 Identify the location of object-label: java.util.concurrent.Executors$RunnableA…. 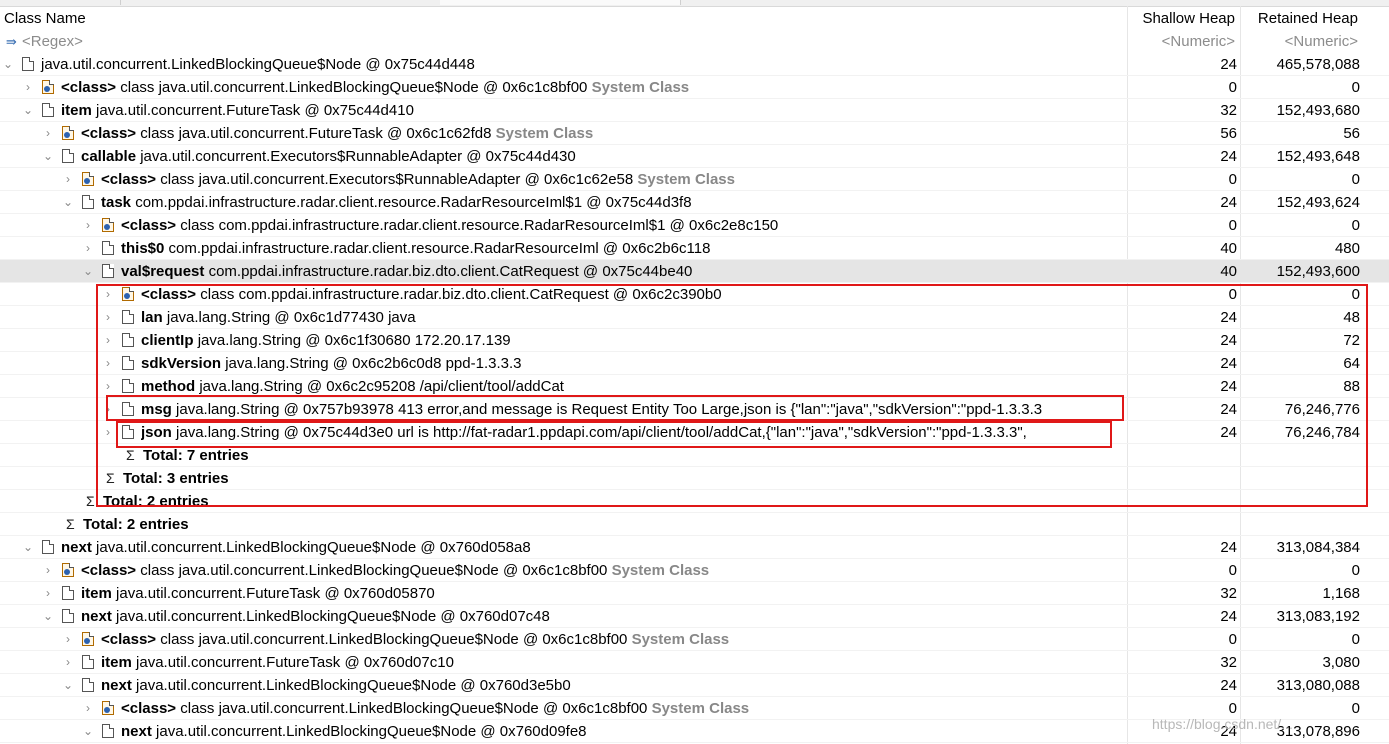
(358, 156).